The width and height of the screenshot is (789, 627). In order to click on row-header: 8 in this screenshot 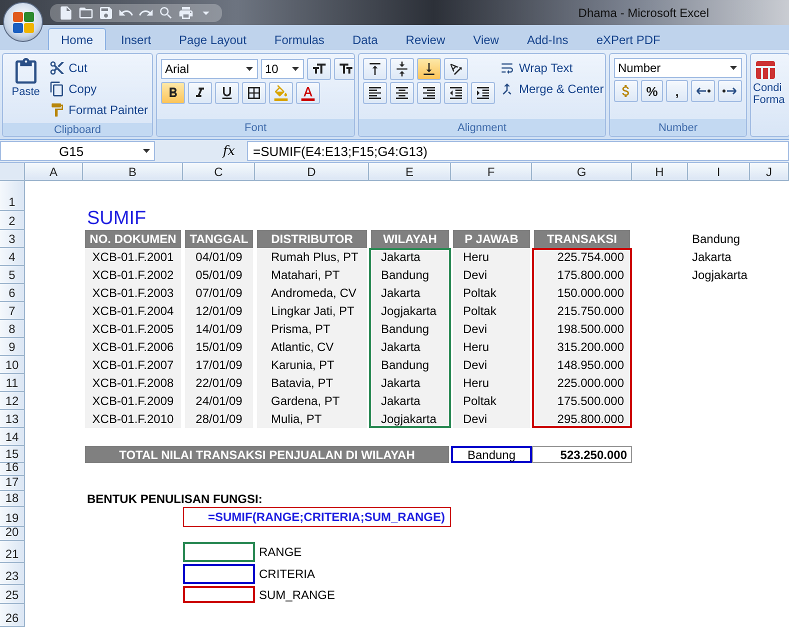, I will do `click(12, 329)`.